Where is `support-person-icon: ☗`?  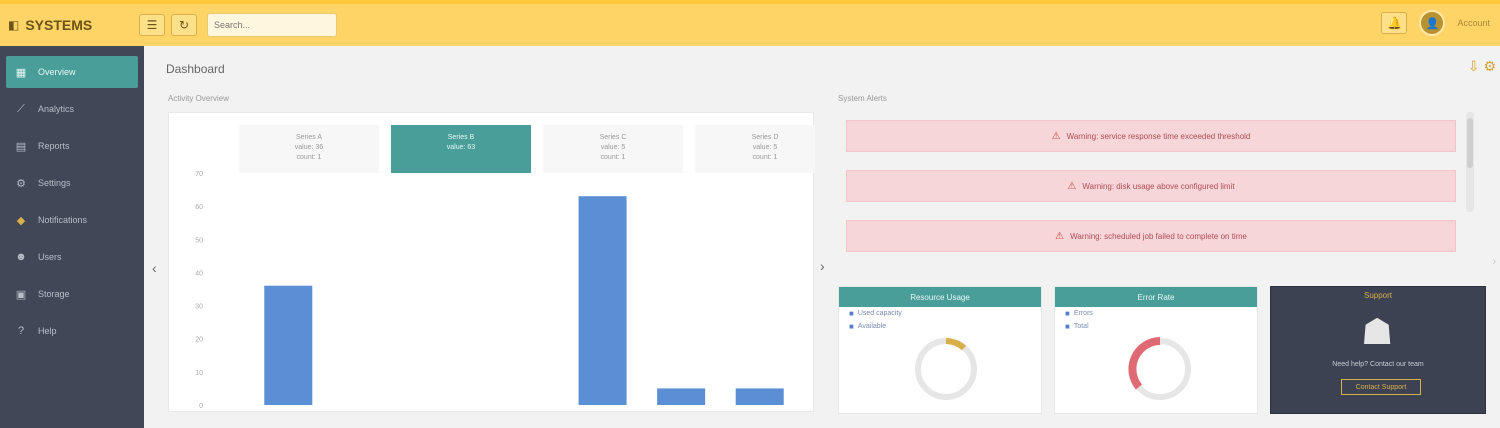
support-person-icon: ☗ is located at coordinates (1377, 331).